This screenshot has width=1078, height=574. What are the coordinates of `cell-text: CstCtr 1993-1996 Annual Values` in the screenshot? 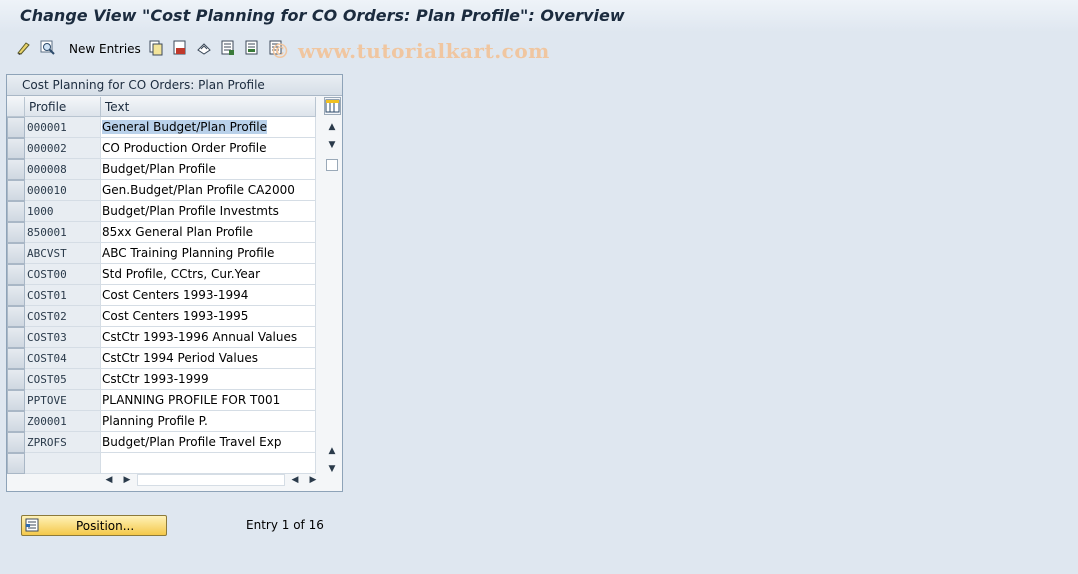 It's located at (208, 337).